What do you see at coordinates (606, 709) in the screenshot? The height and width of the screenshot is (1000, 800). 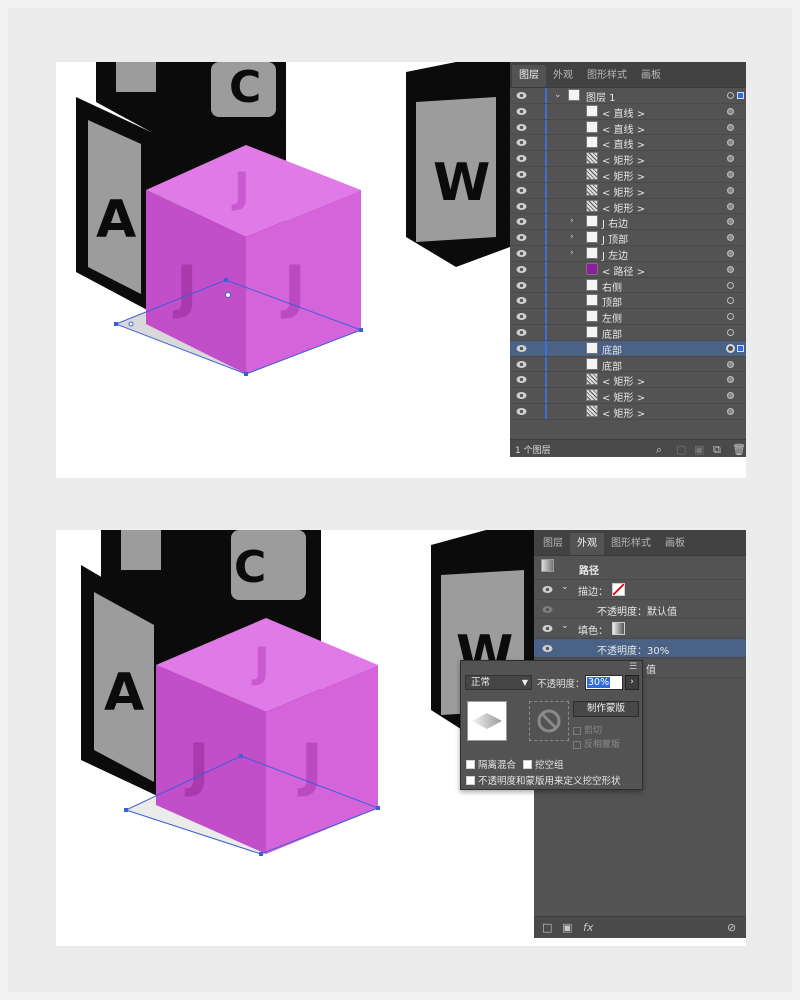 I see `make-mask-button: 制作蒙版` at bounding box center [606, 709].